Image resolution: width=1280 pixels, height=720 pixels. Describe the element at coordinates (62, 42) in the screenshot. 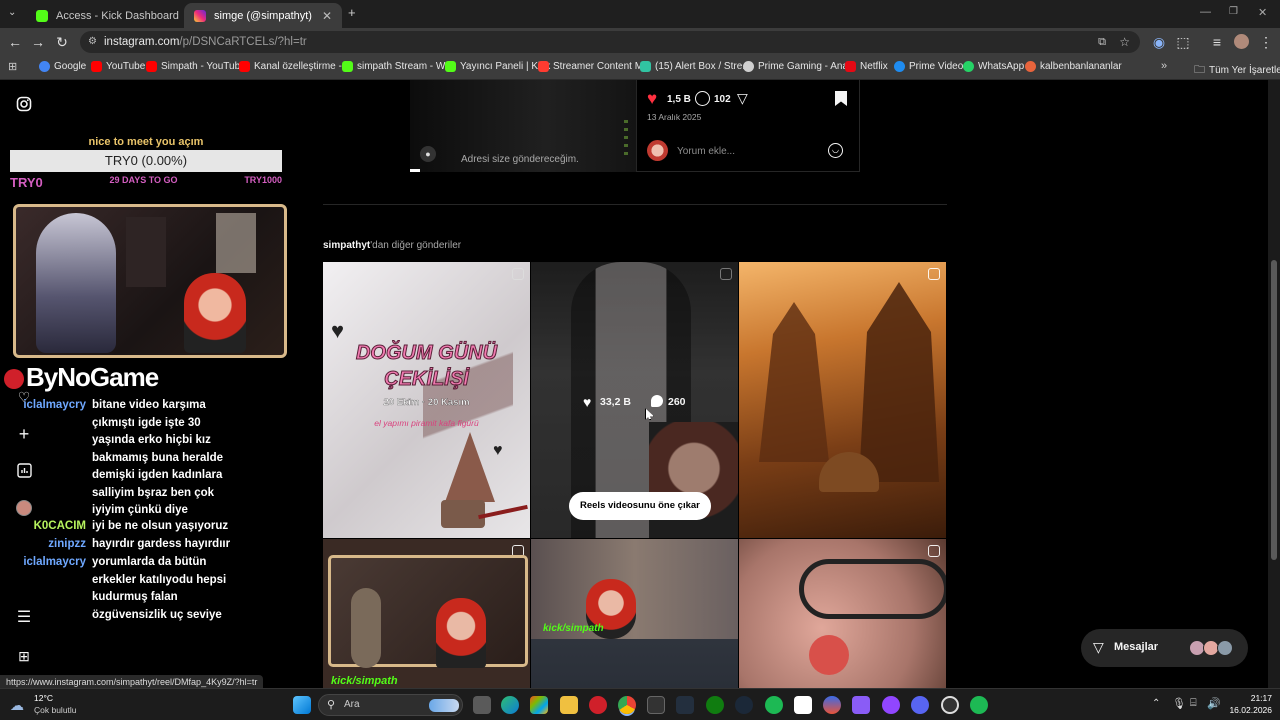

I see `reload-icon: ↻` at that location.